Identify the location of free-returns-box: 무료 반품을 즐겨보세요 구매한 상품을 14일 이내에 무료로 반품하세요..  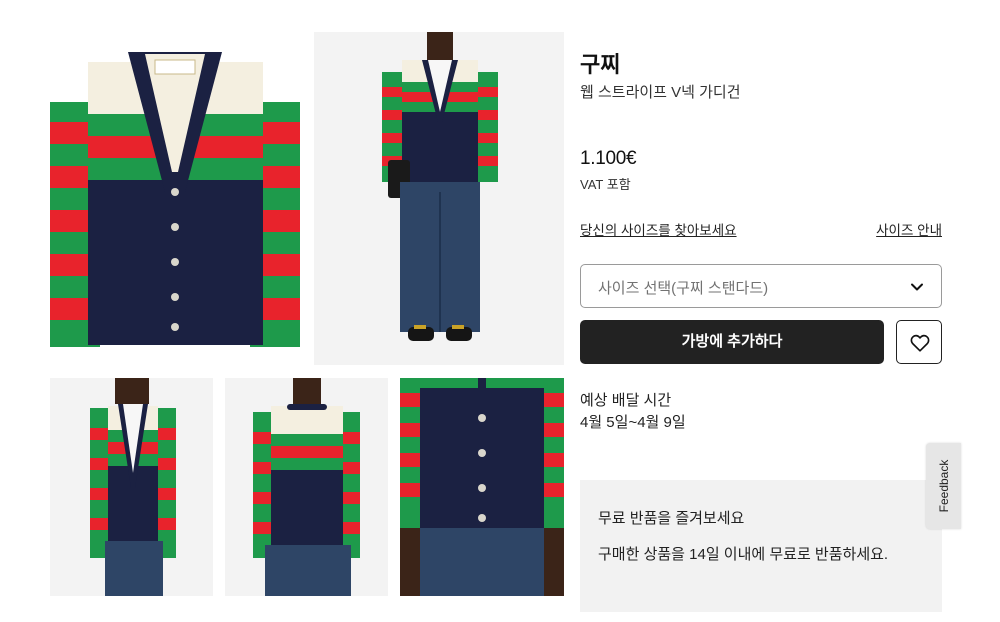
(761, 546).